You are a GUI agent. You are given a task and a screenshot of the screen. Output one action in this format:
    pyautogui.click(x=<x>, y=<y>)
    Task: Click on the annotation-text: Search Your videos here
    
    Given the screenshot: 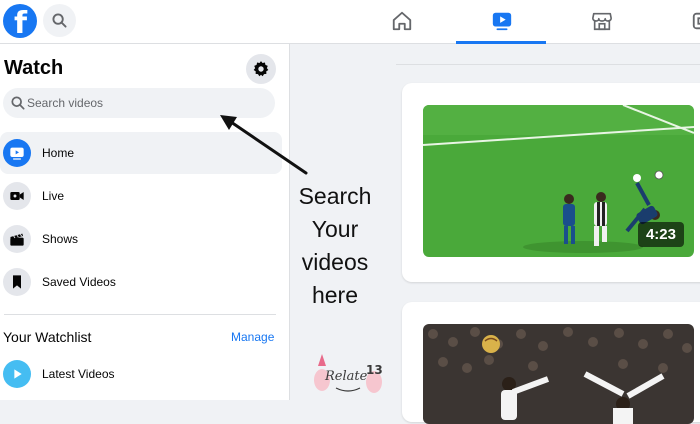 What is the action you would take?
    pyautogui.click(x=335, y=246)
    